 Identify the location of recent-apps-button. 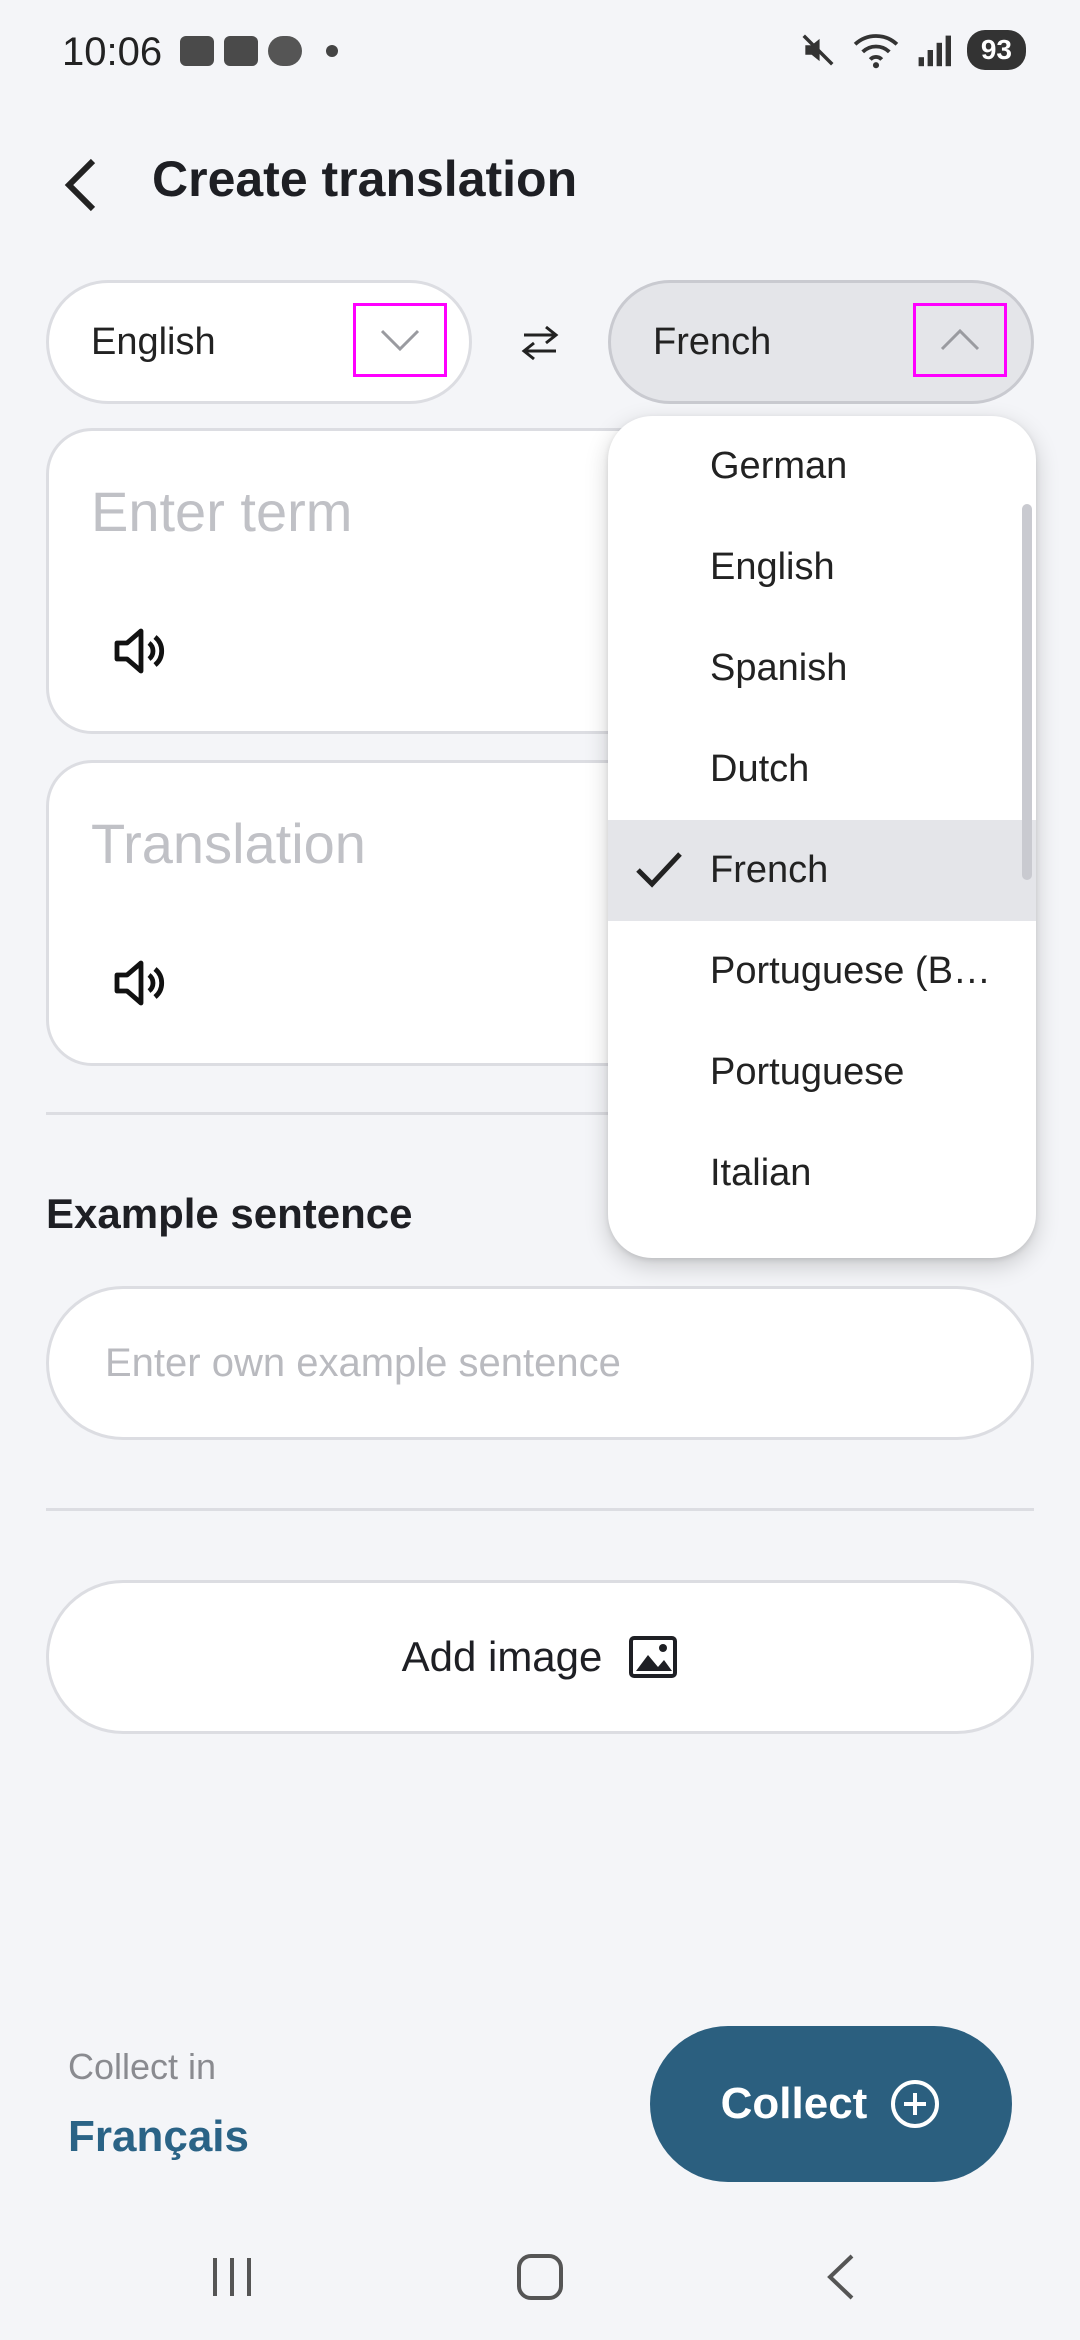
(232, 2277).